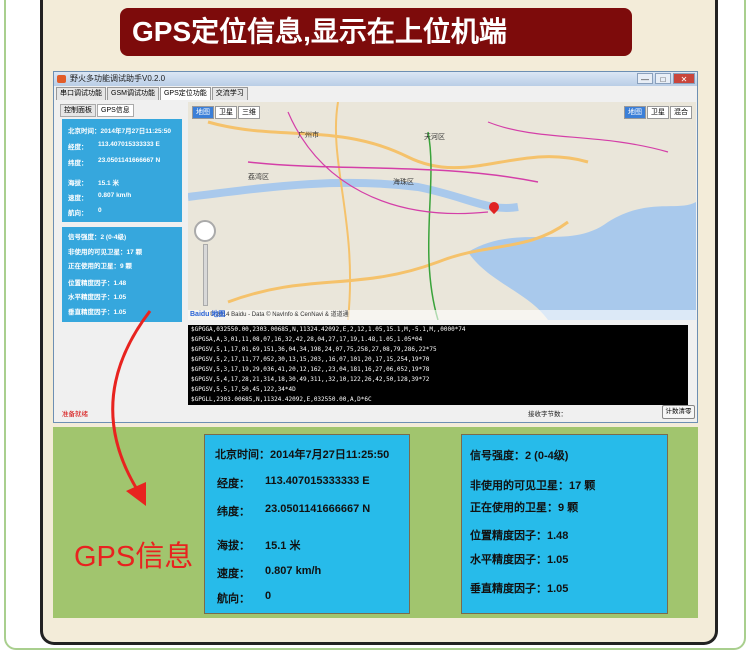 This screenshot has height=655, width=750. Describe the element at coordinates (375, 79) in the screenshot. I see `window-titlebar: 野火多功能调试助手V0.2.0 — □ ✕` at that location.